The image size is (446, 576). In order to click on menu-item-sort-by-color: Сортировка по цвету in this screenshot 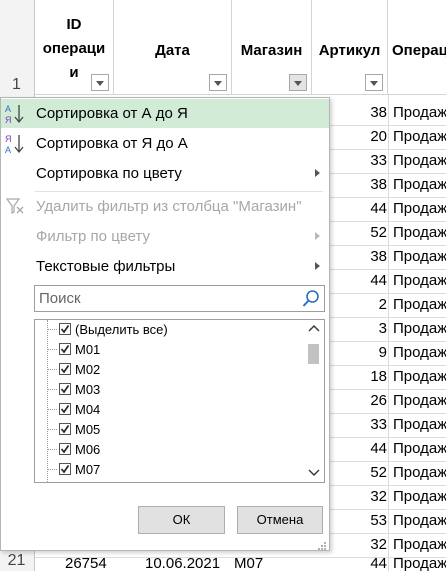, I will do `click(165, 173)`.